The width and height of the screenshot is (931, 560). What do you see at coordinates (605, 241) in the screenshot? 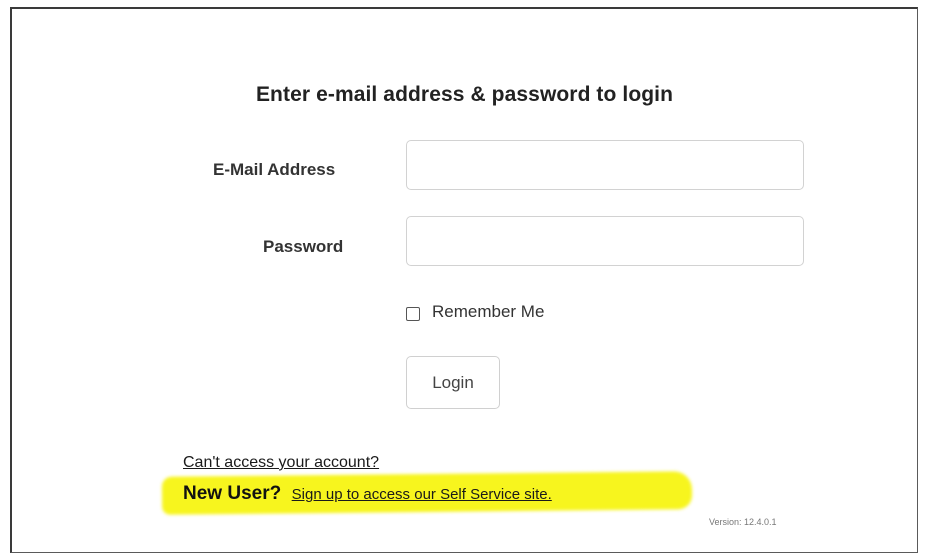
I see `password-field` at bounding box center [605, 241].